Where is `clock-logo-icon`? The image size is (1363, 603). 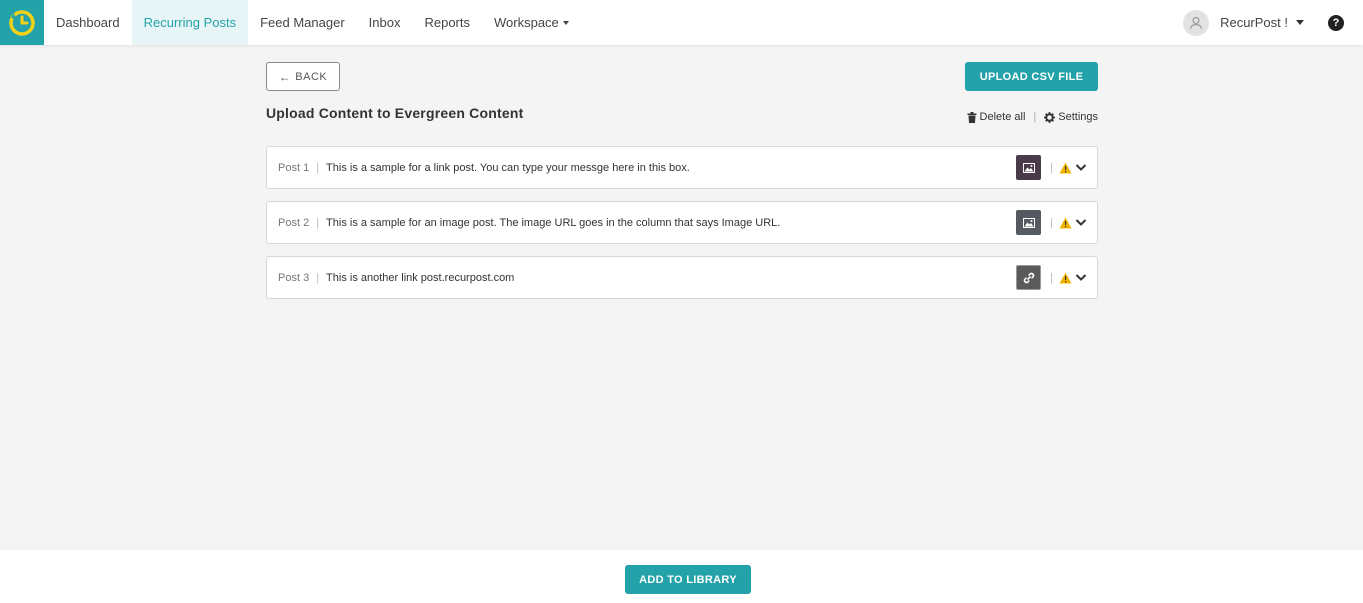
clock-logo-icon is located at coordinates (22, 22).